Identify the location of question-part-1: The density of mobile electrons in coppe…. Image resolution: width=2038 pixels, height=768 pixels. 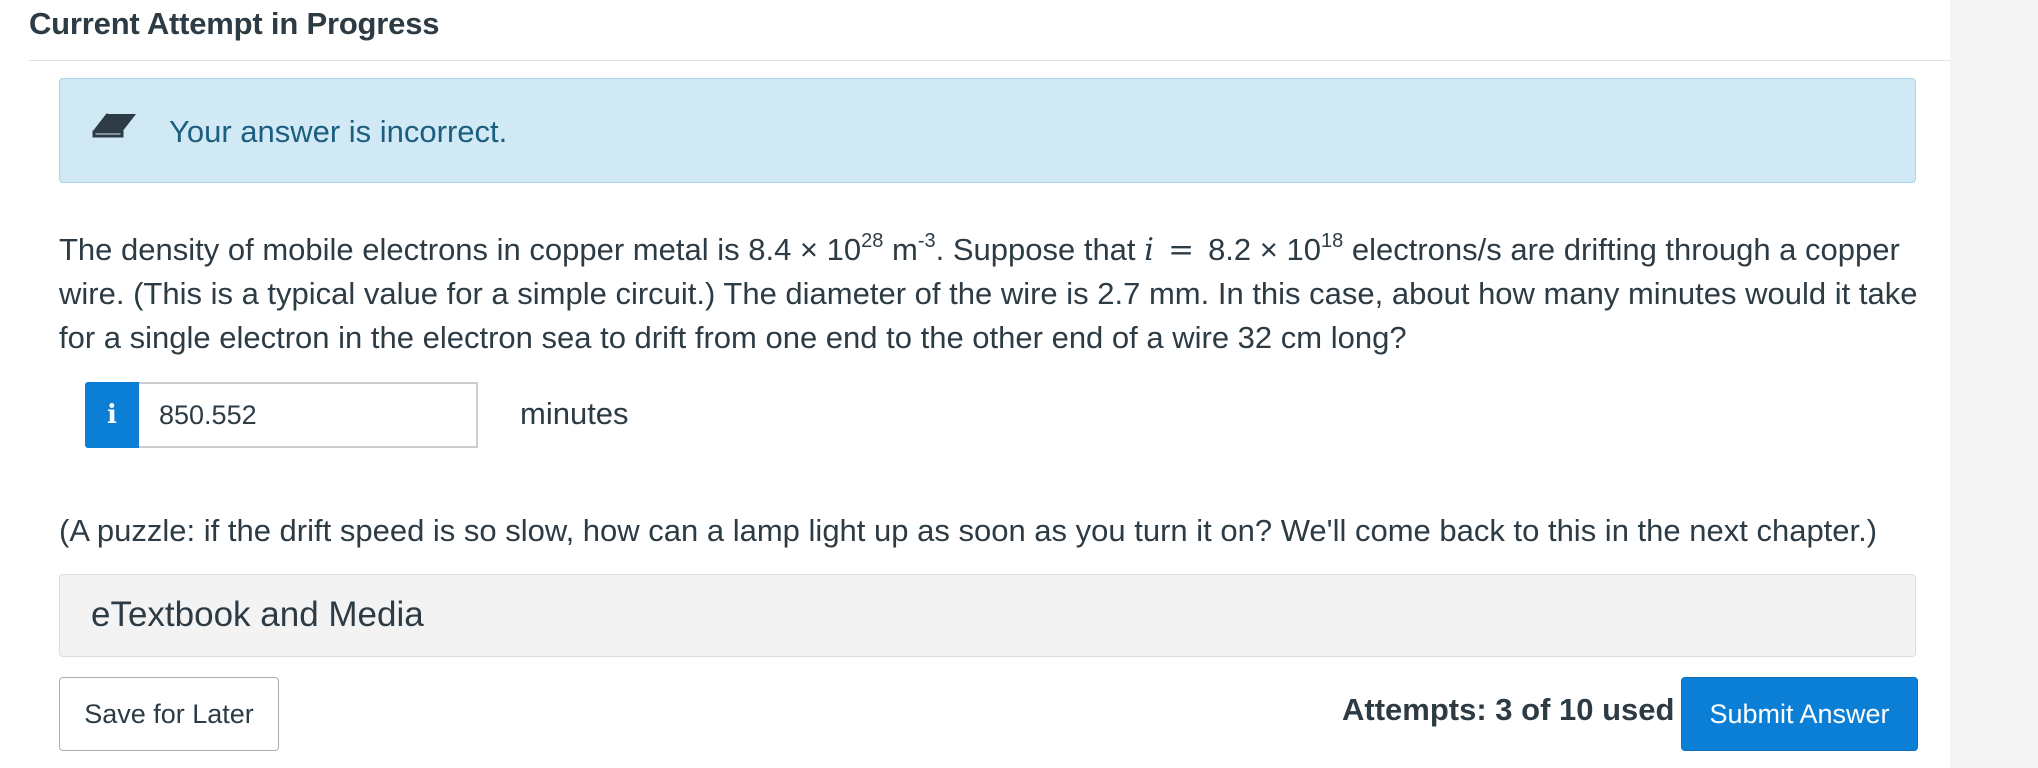
(460, 249).